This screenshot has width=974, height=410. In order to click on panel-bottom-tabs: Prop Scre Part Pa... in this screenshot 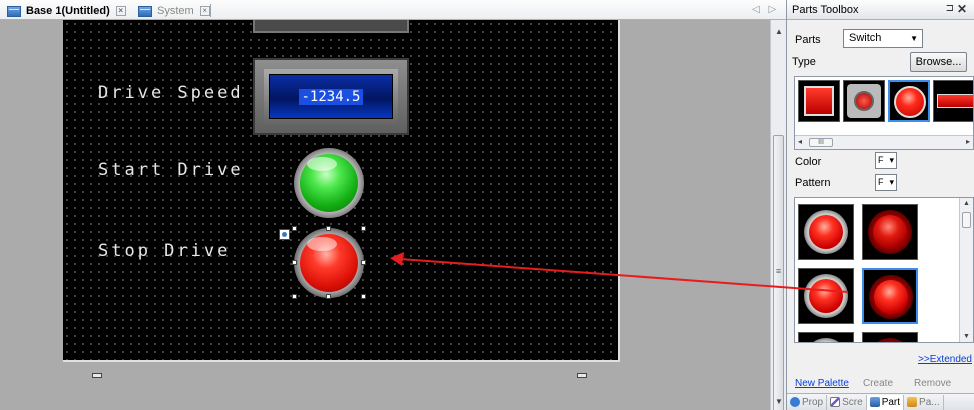, I will do `click(880, 401)`.